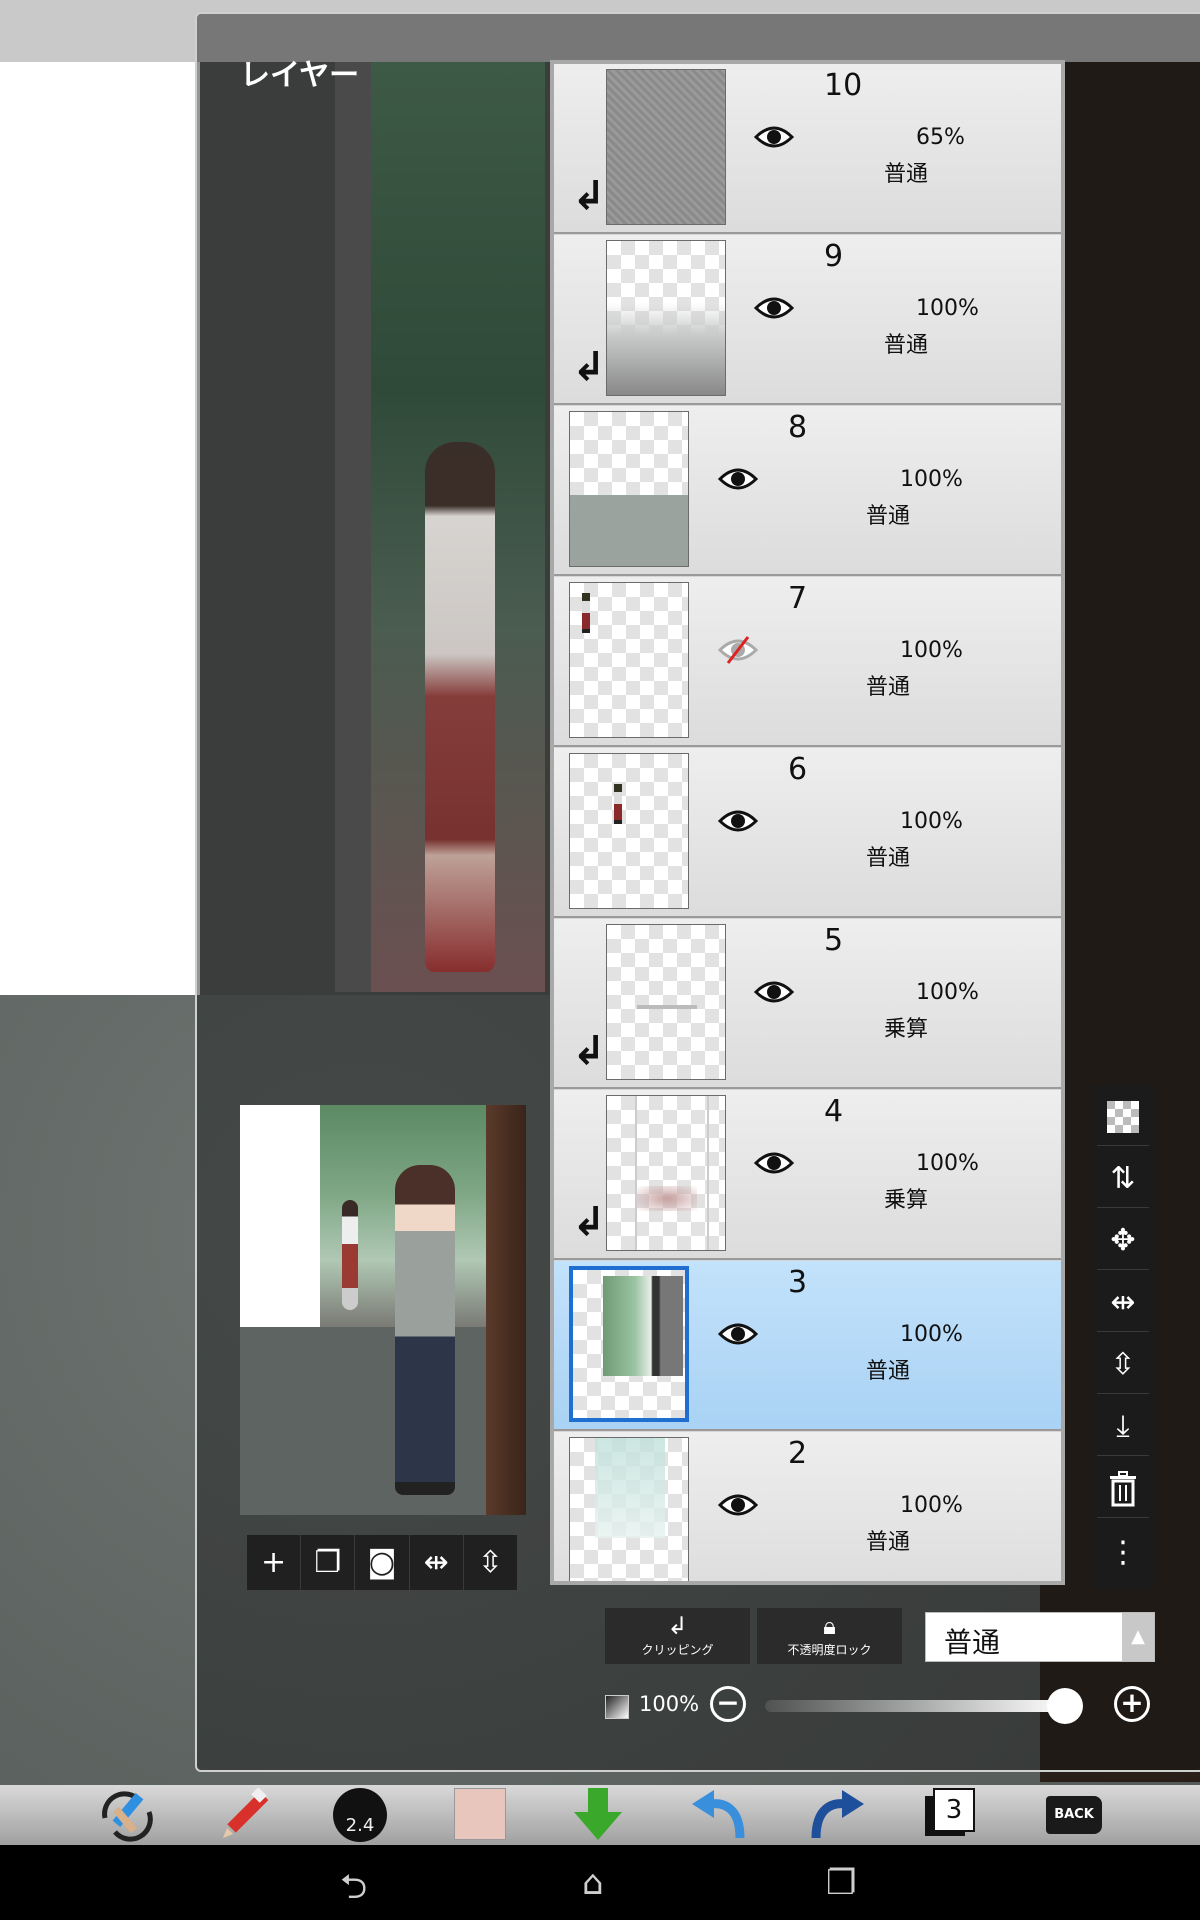 The width and height of the screenshot is (1200, 1920). What do you see at coordinates (1123, 1427) in the screenshot?
I see `merge-down-icon: ⤓` at bounding box center [1123, 1427].